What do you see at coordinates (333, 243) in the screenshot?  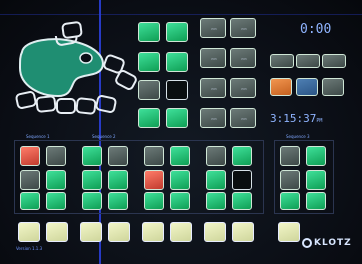 I see `brand-logo: KLOTZ` at bounding box center [333, 243].